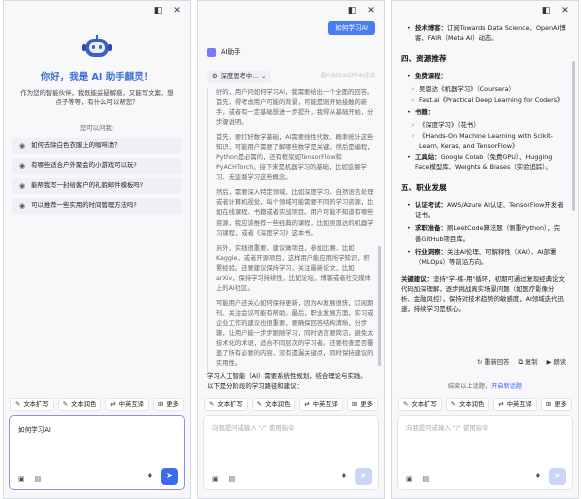 This screenshot has width=582, height=499. What do you see at coordinates (97, 77) in the screenshot?
I see `welcome-title: 你好，我是 AI 助手麒灵！` at bounding box center [97, 77].